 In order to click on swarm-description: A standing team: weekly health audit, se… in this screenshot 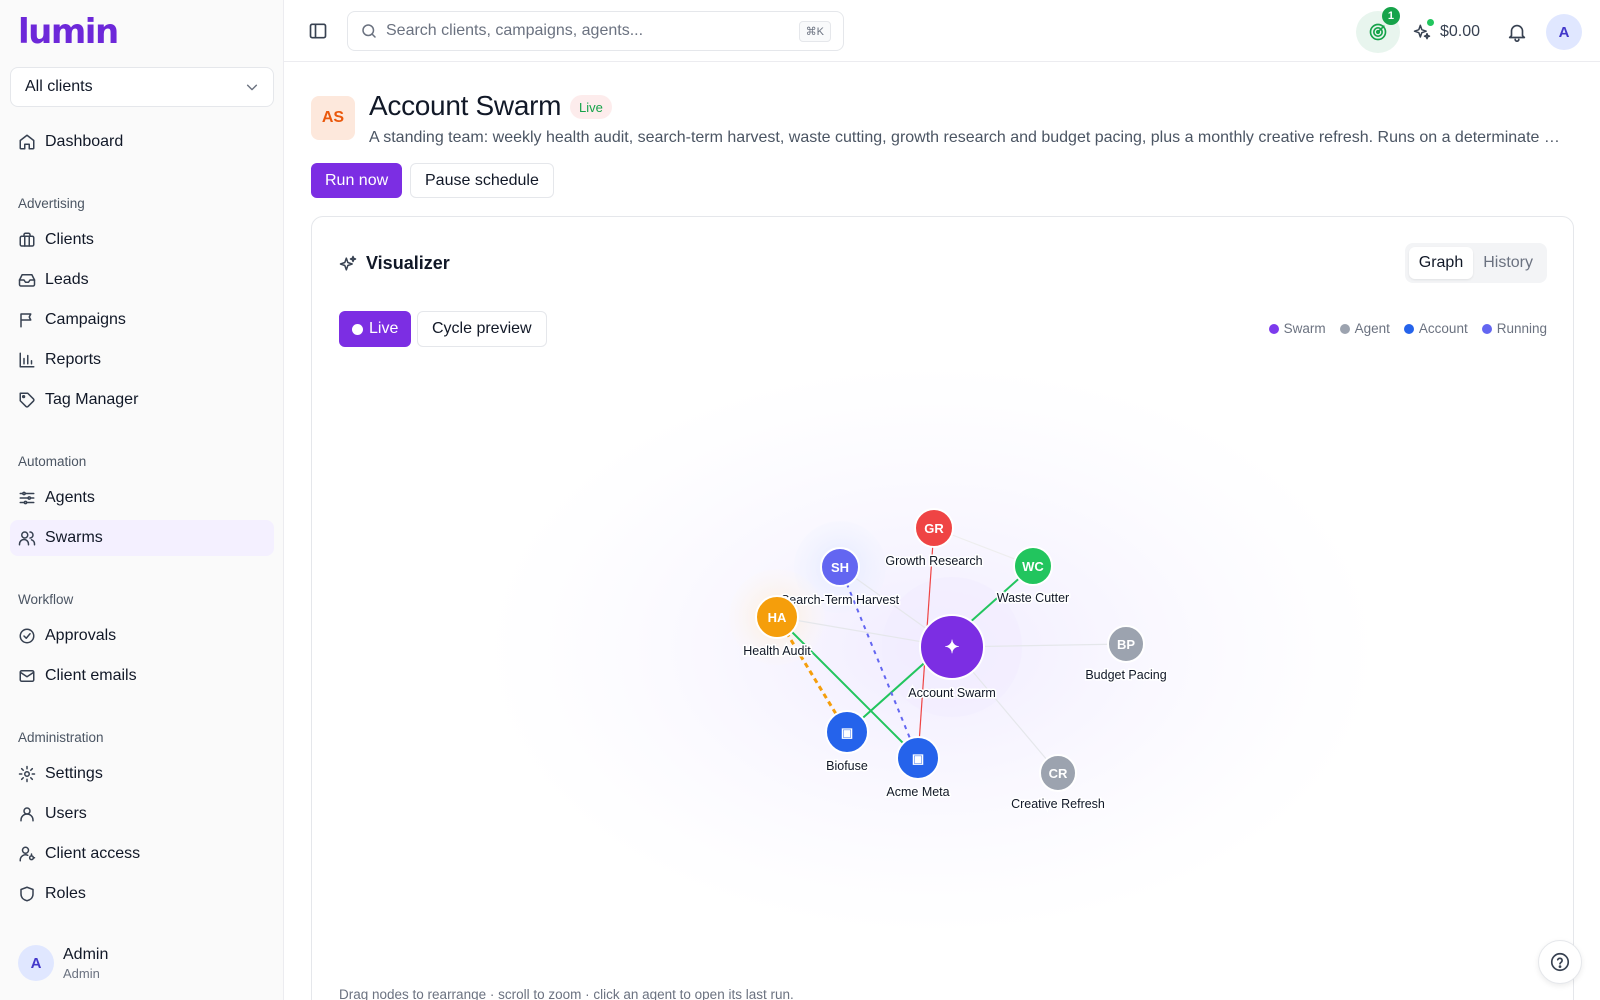, I will do `click(967, 137)`.